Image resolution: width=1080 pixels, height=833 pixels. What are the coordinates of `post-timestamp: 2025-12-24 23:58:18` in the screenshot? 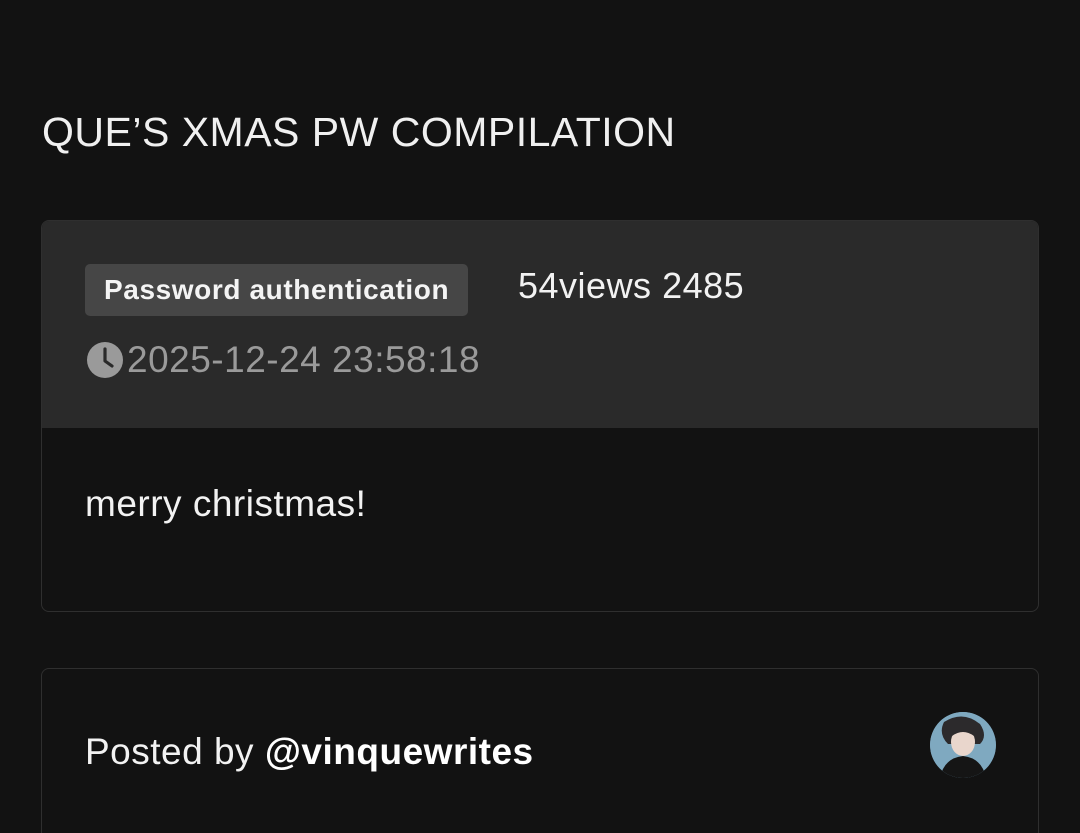 It's located at (304, 359).